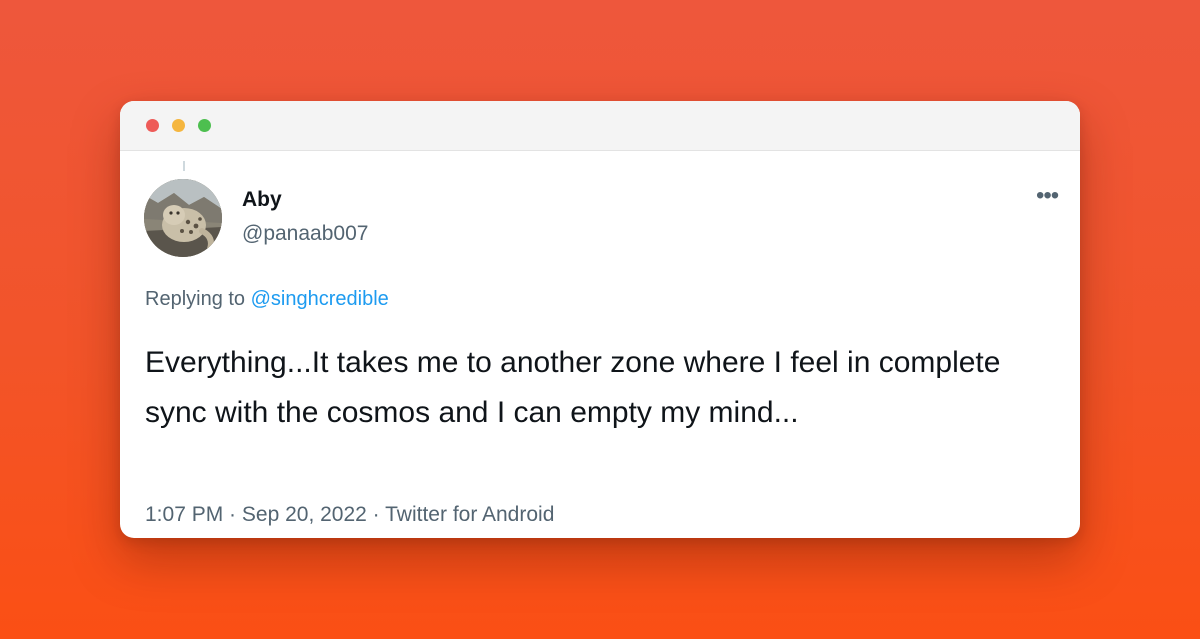  What do you see at coordinates (304, 514) in the screenshot?
I see `tweet-date: Sep 20, 2022` at bounding box center [304, 514].